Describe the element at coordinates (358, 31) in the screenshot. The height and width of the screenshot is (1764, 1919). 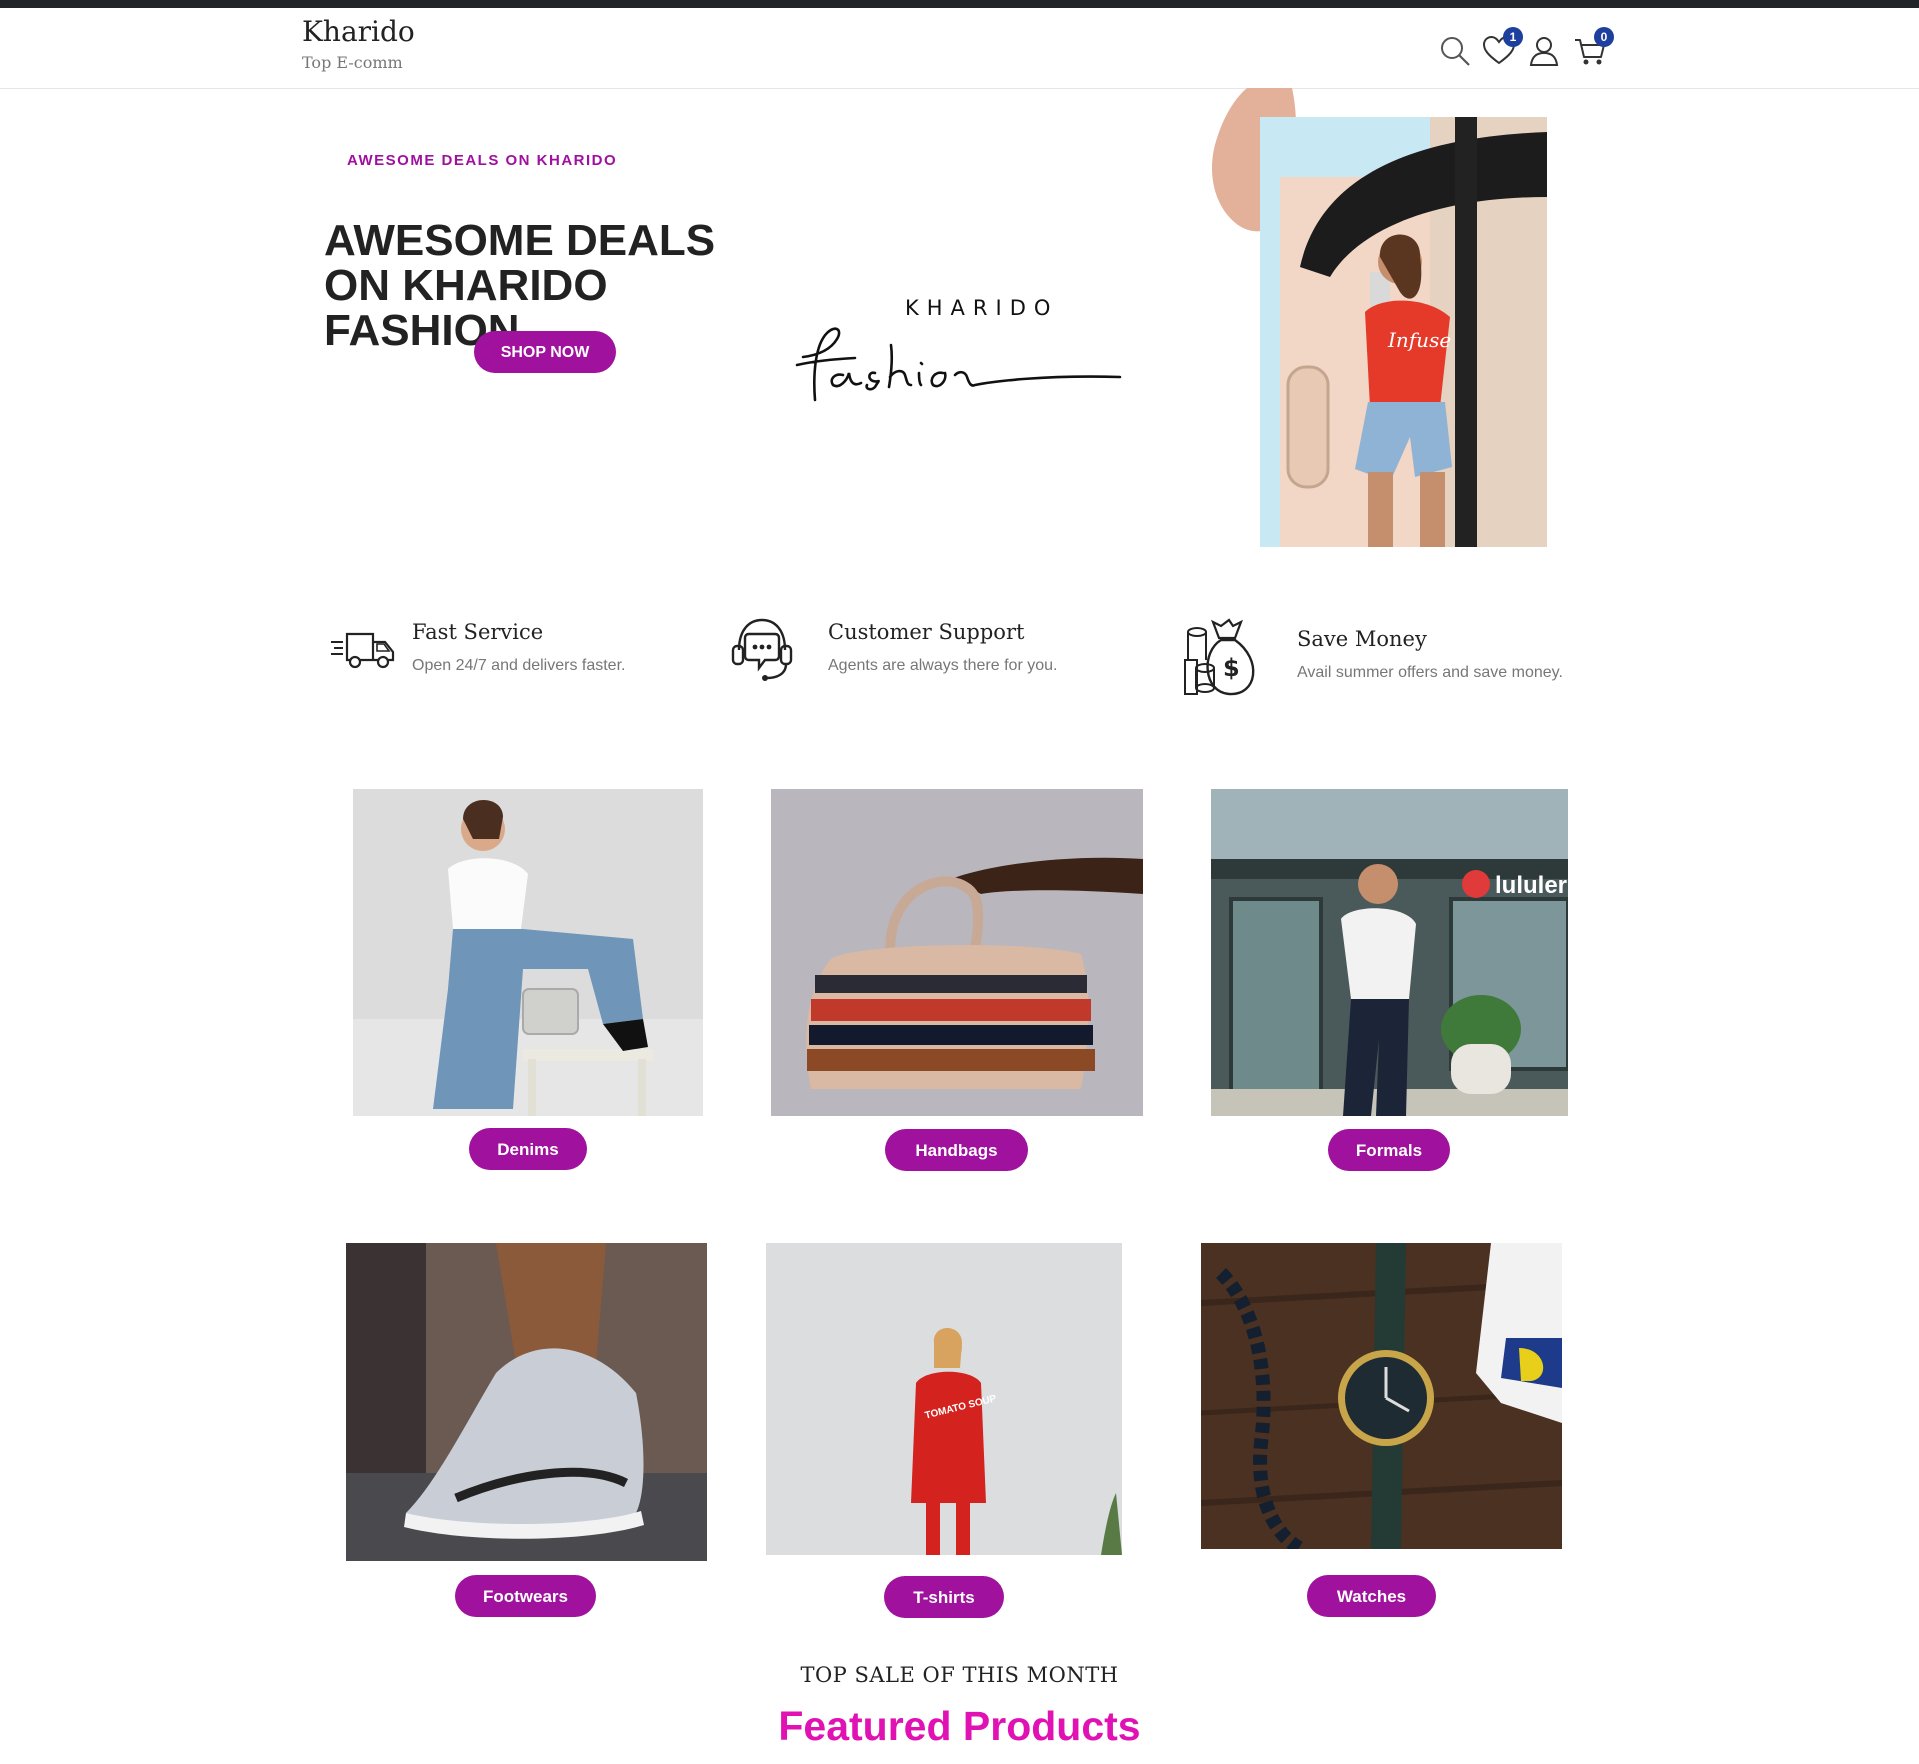
I see `brand-title: Kharido` at that location.